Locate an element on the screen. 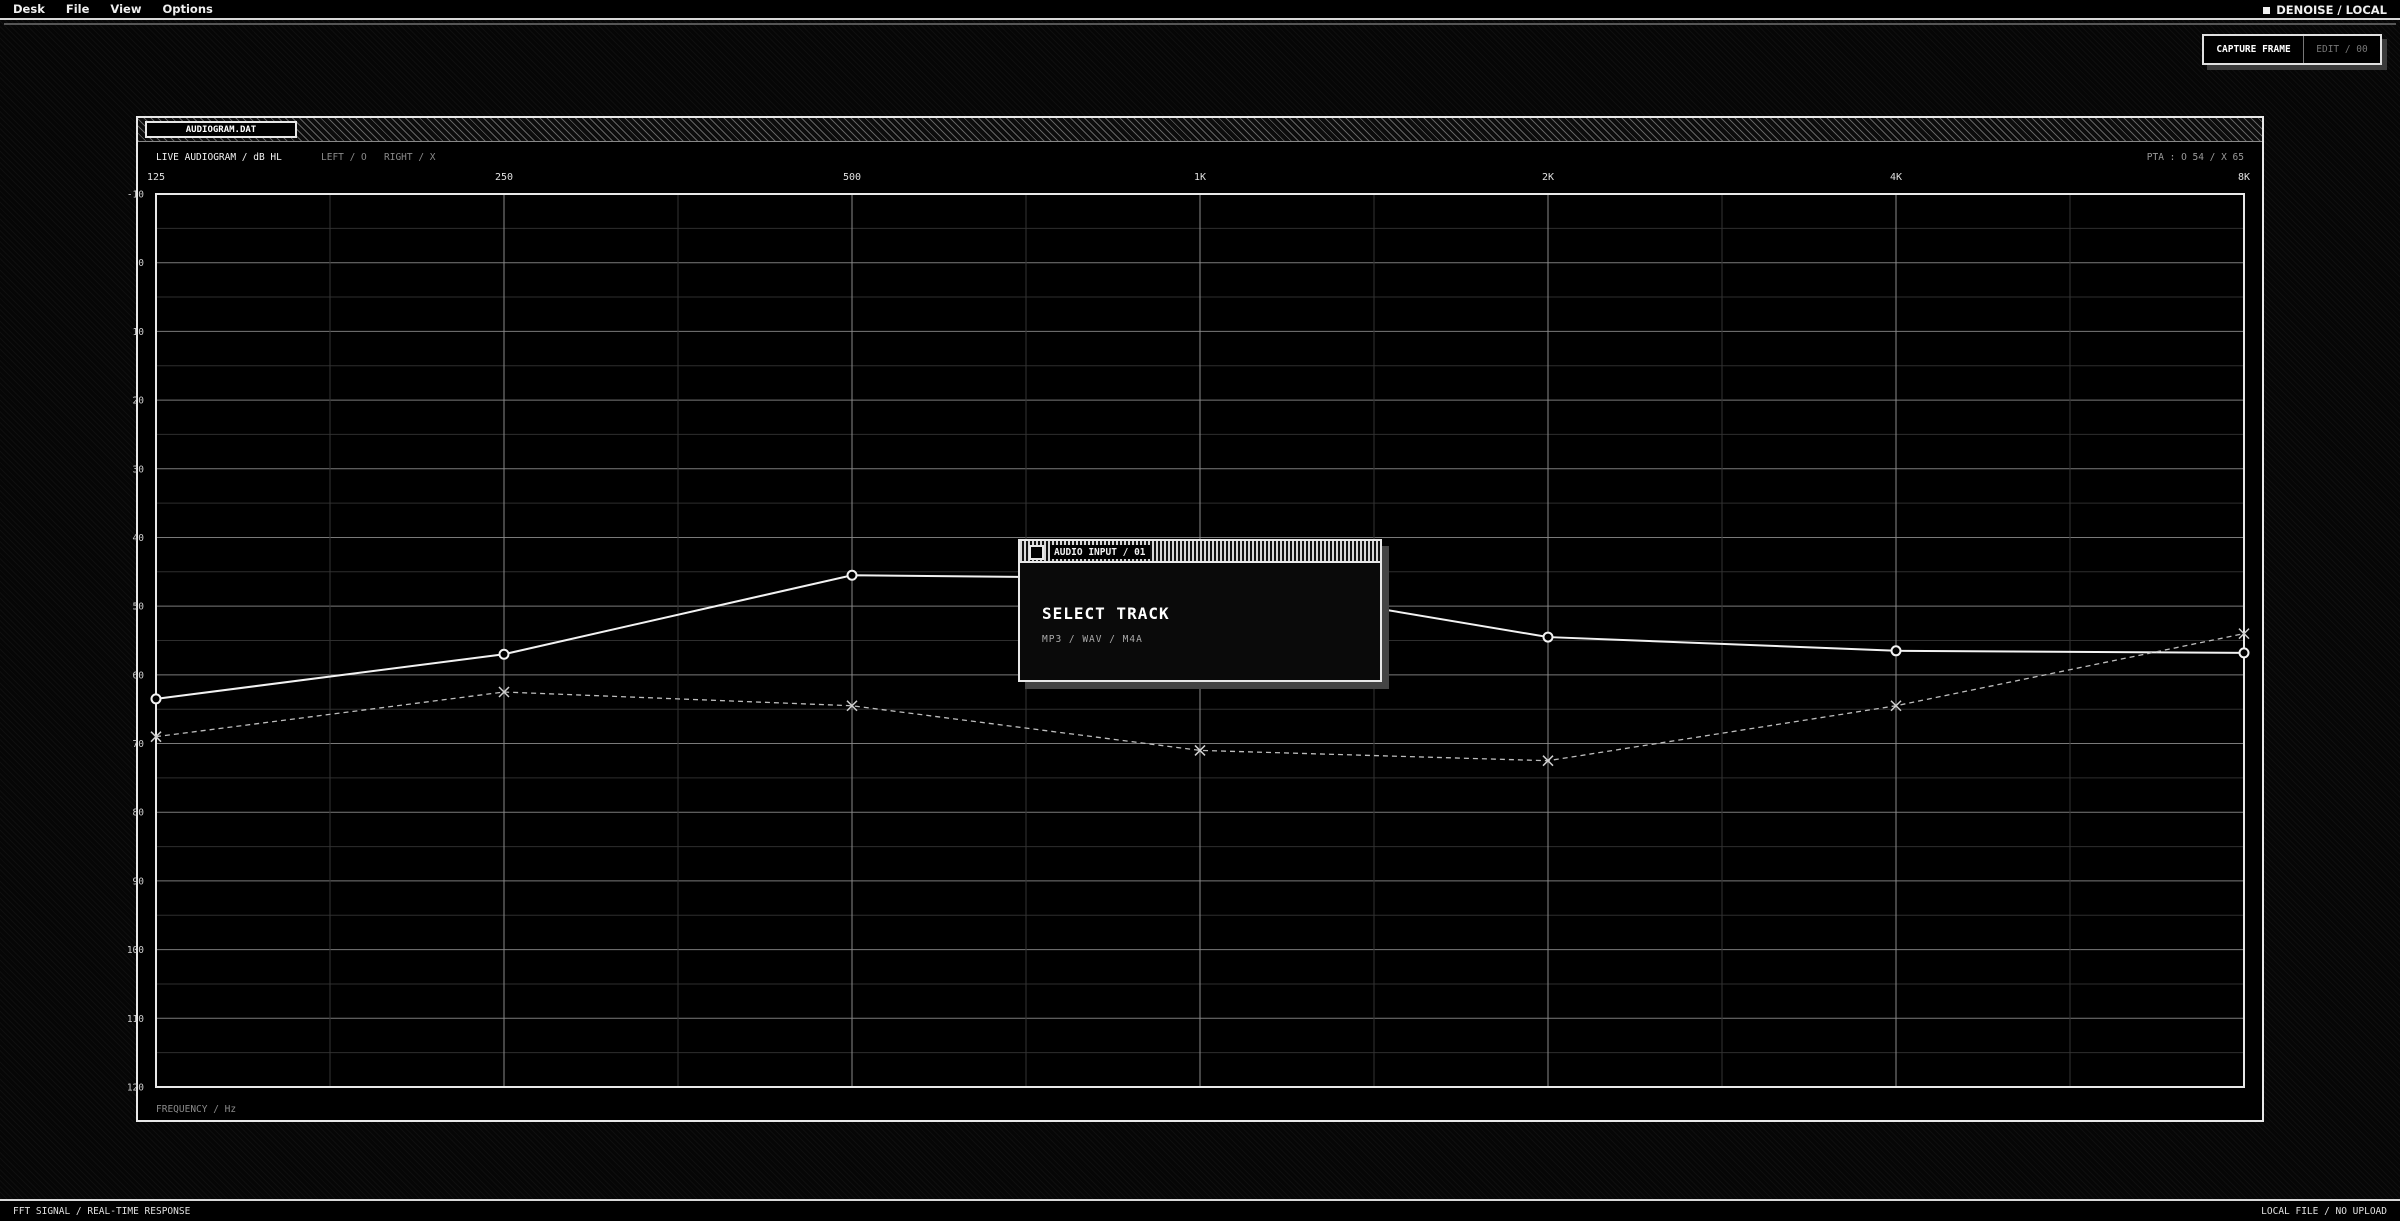 The height and width of the screenshot is (1221, 2400). menu-desk: Desk is located at coordinates (29, 9).